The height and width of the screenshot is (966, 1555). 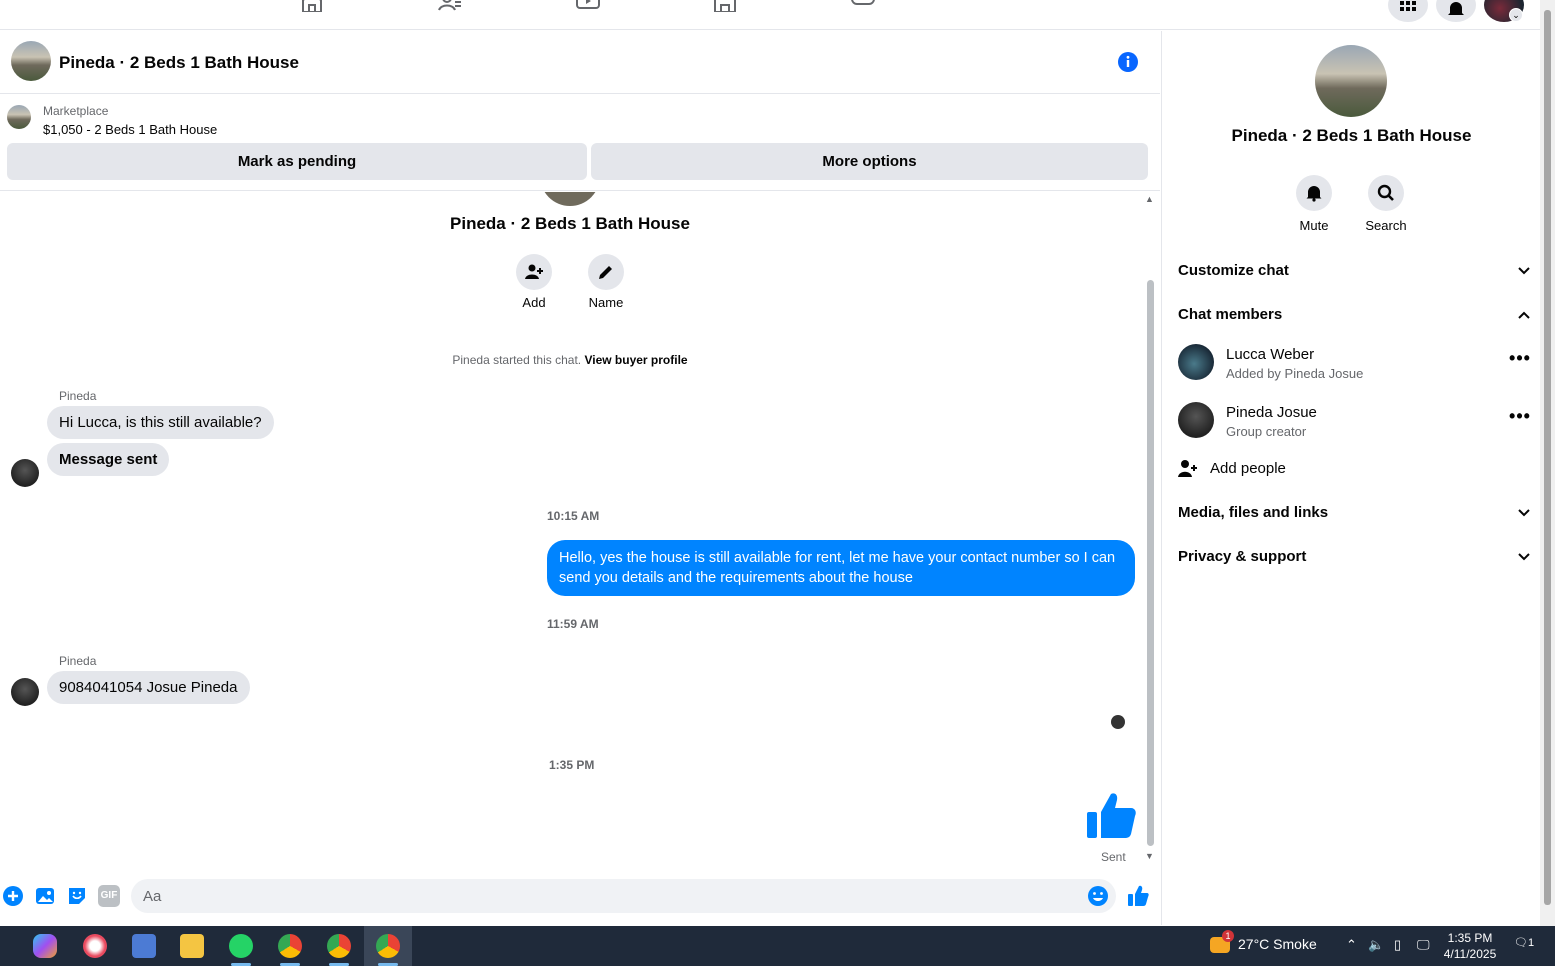 I want to click on marketplace-label: Marketplace, so click(x=76, y=111).